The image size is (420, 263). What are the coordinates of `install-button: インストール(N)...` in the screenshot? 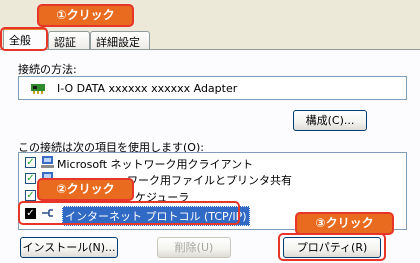 It's located at (69, 247).